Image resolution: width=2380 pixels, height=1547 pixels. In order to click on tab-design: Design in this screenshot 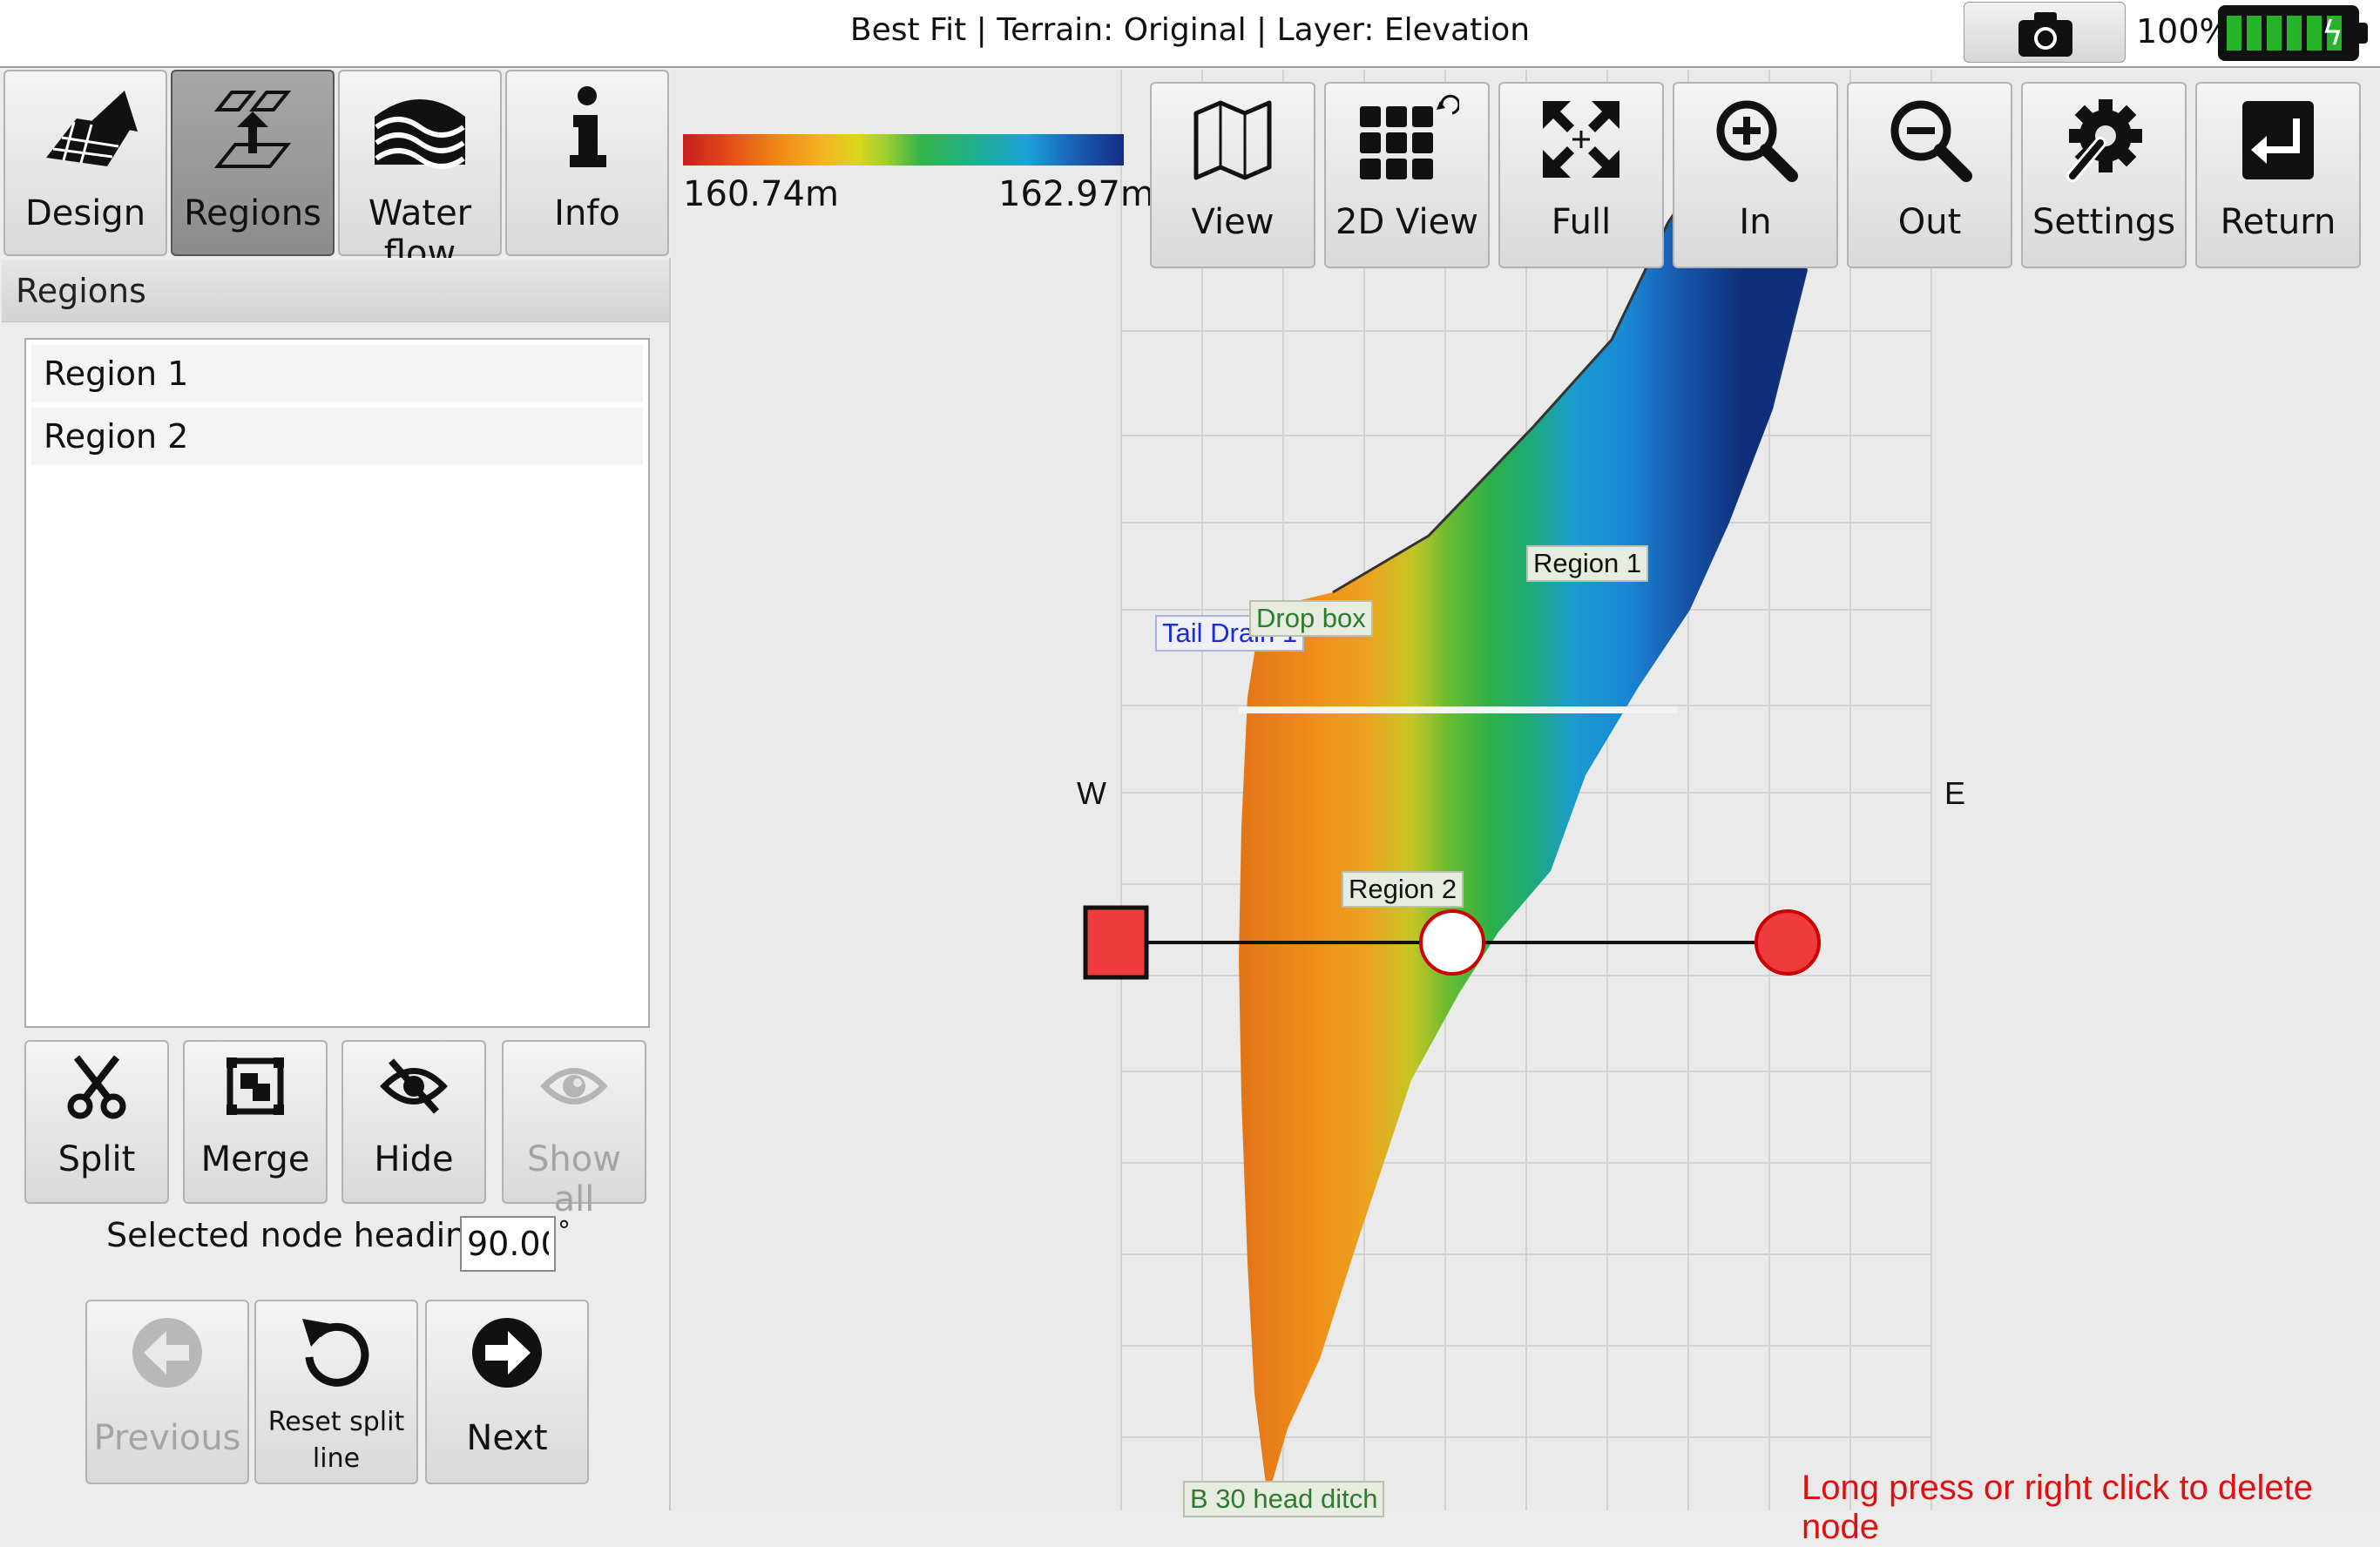, I will do `click(85, 163)`.